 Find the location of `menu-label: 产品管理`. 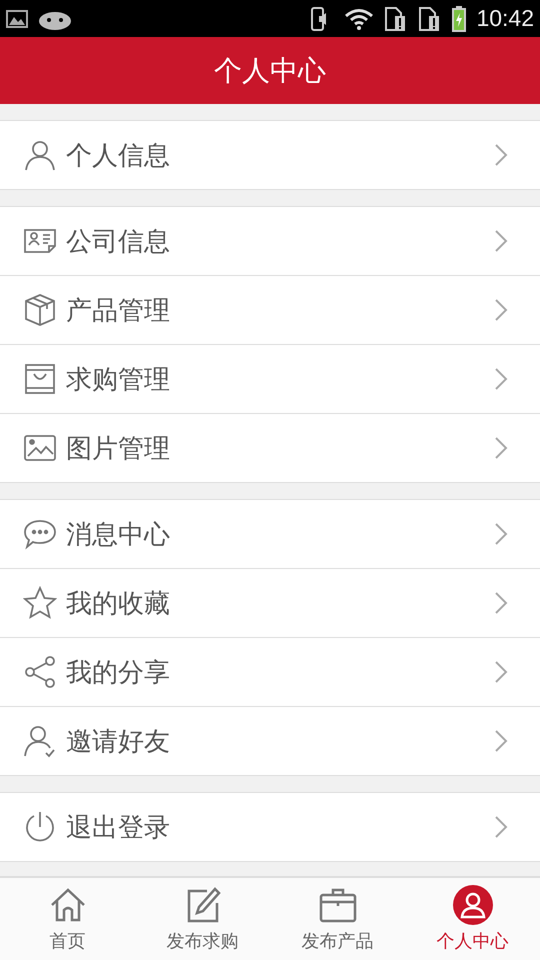

menu-label: 产品管理 is located at coordinates (118, 311).